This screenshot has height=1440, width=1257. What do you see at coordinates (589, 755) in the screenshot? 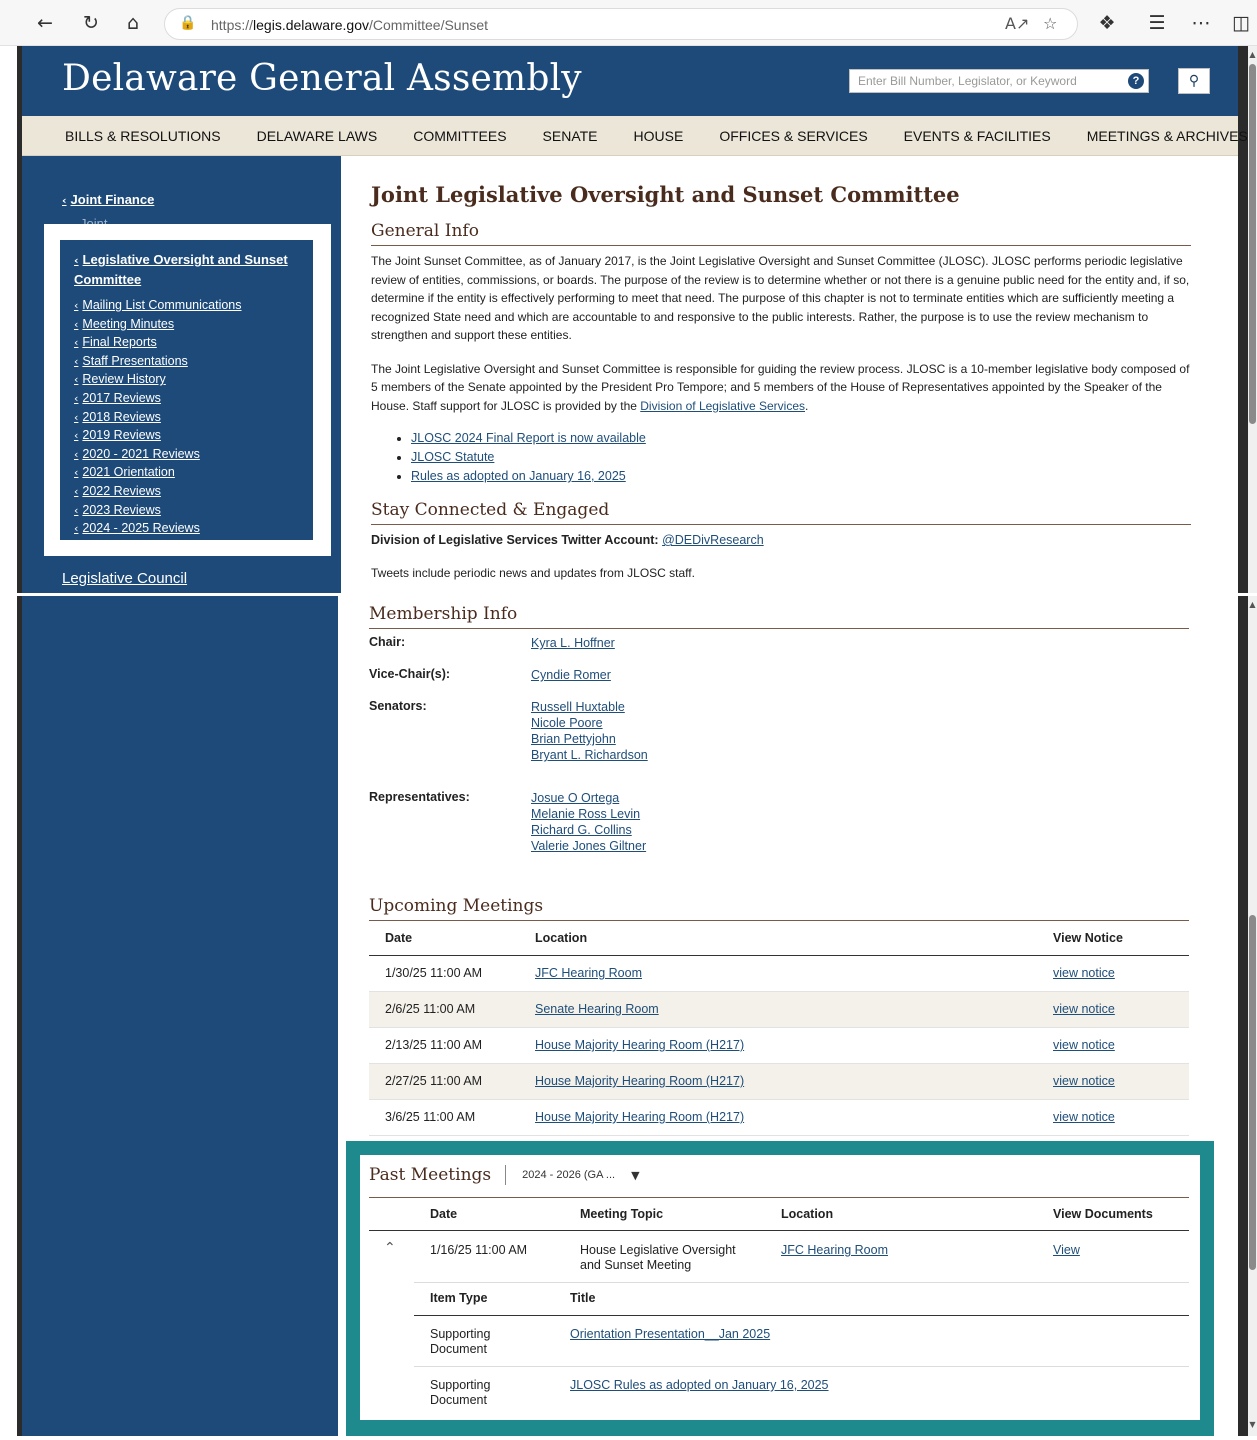
I see `member-link: Bryant L. Richardson` at bounding box center [589, 755].